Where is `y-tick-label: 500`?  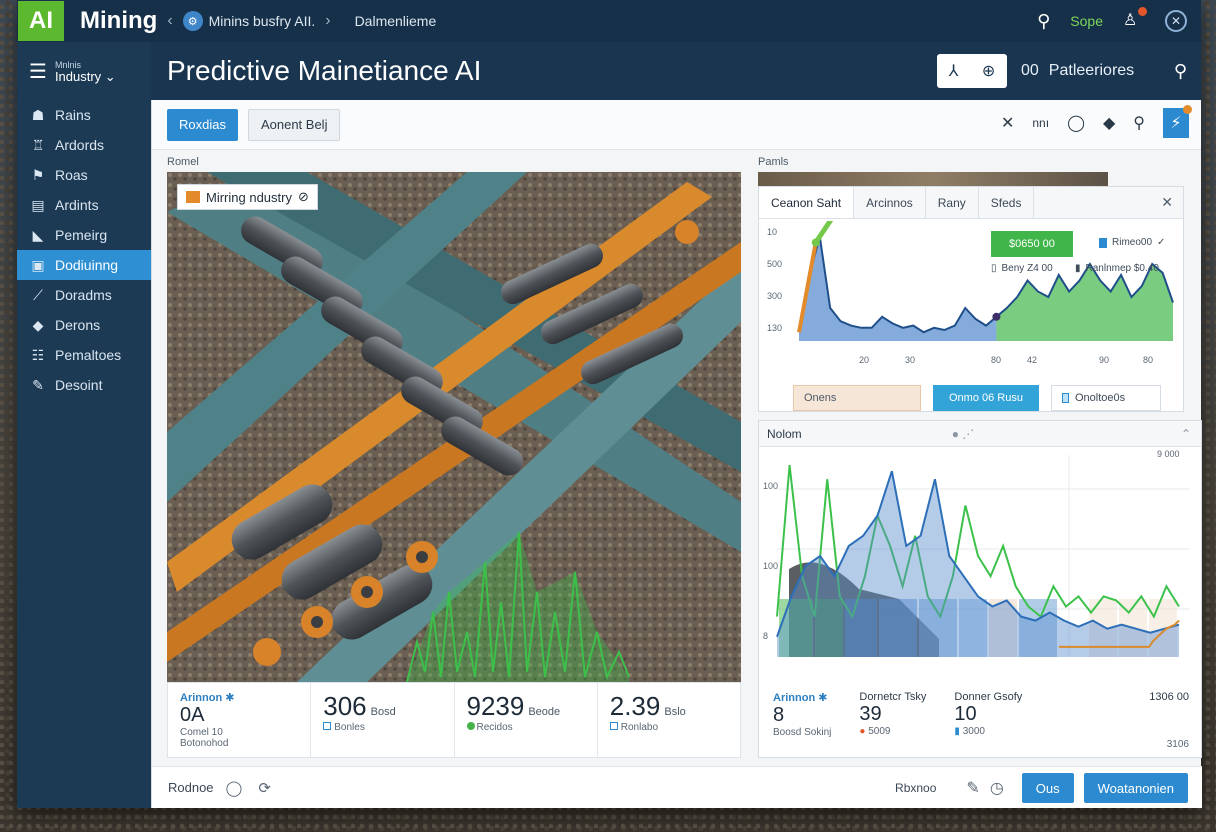 y-tick-label: 500 is located at coordinates (774, 264).